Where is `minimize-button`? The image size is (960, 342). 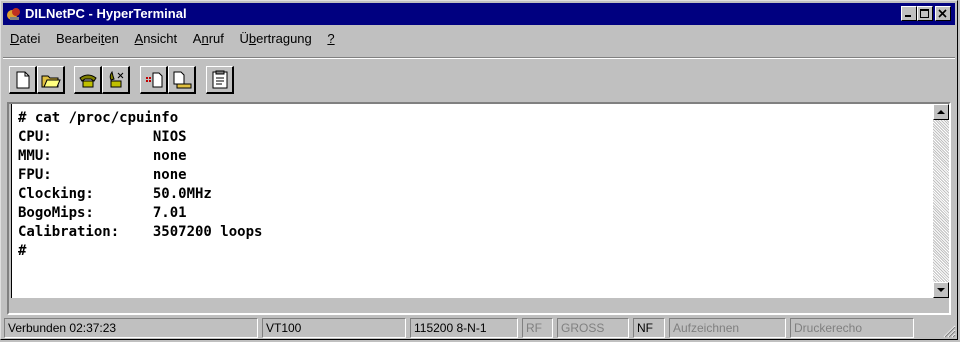 minimize-button is located at coordinates (909, 13).